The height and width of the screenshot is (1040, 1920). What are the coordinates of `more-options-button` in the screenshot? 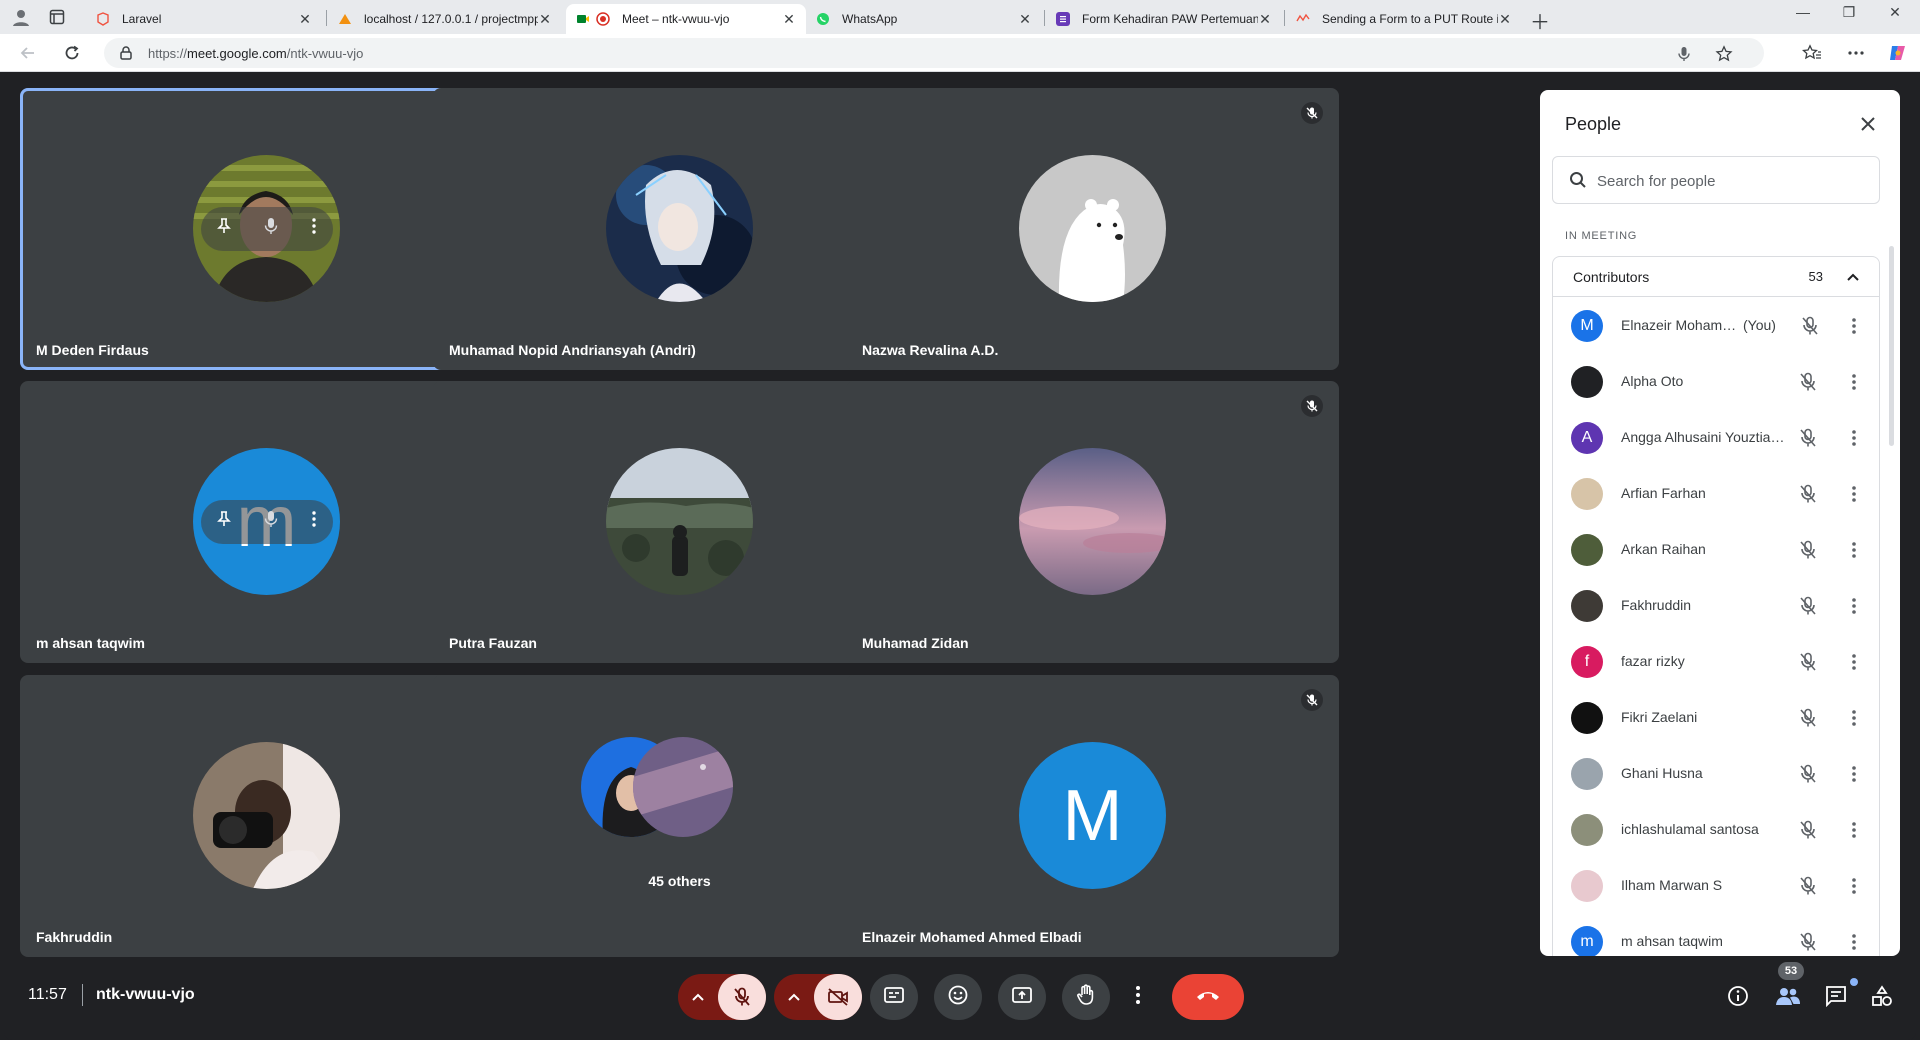 It's located at (1138, 997).